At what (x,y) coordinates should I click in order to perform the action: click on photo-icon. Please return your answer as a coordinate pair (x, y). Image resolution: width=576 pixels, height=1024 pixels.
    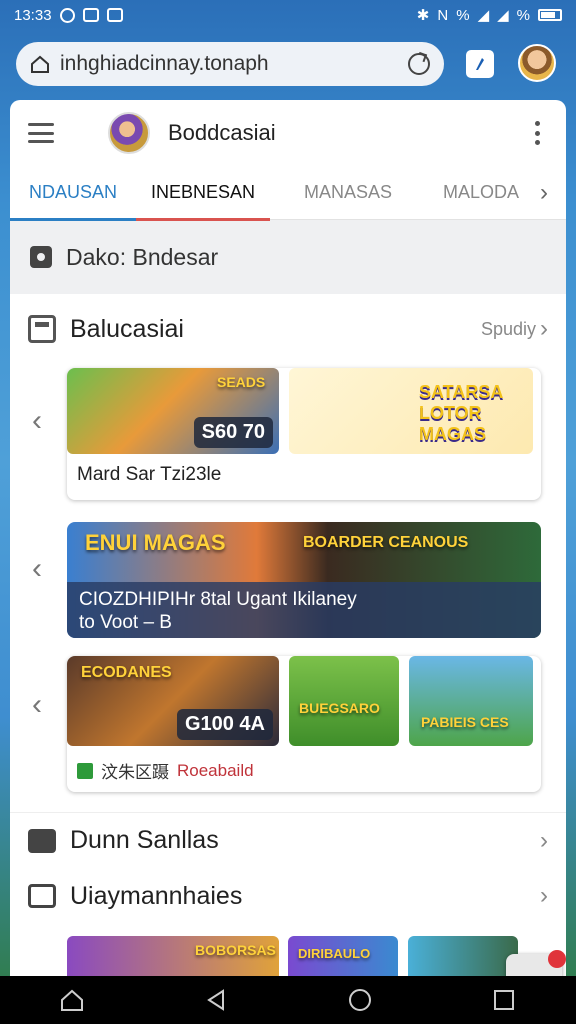
    Looking at the image, I should click on (114, 15).